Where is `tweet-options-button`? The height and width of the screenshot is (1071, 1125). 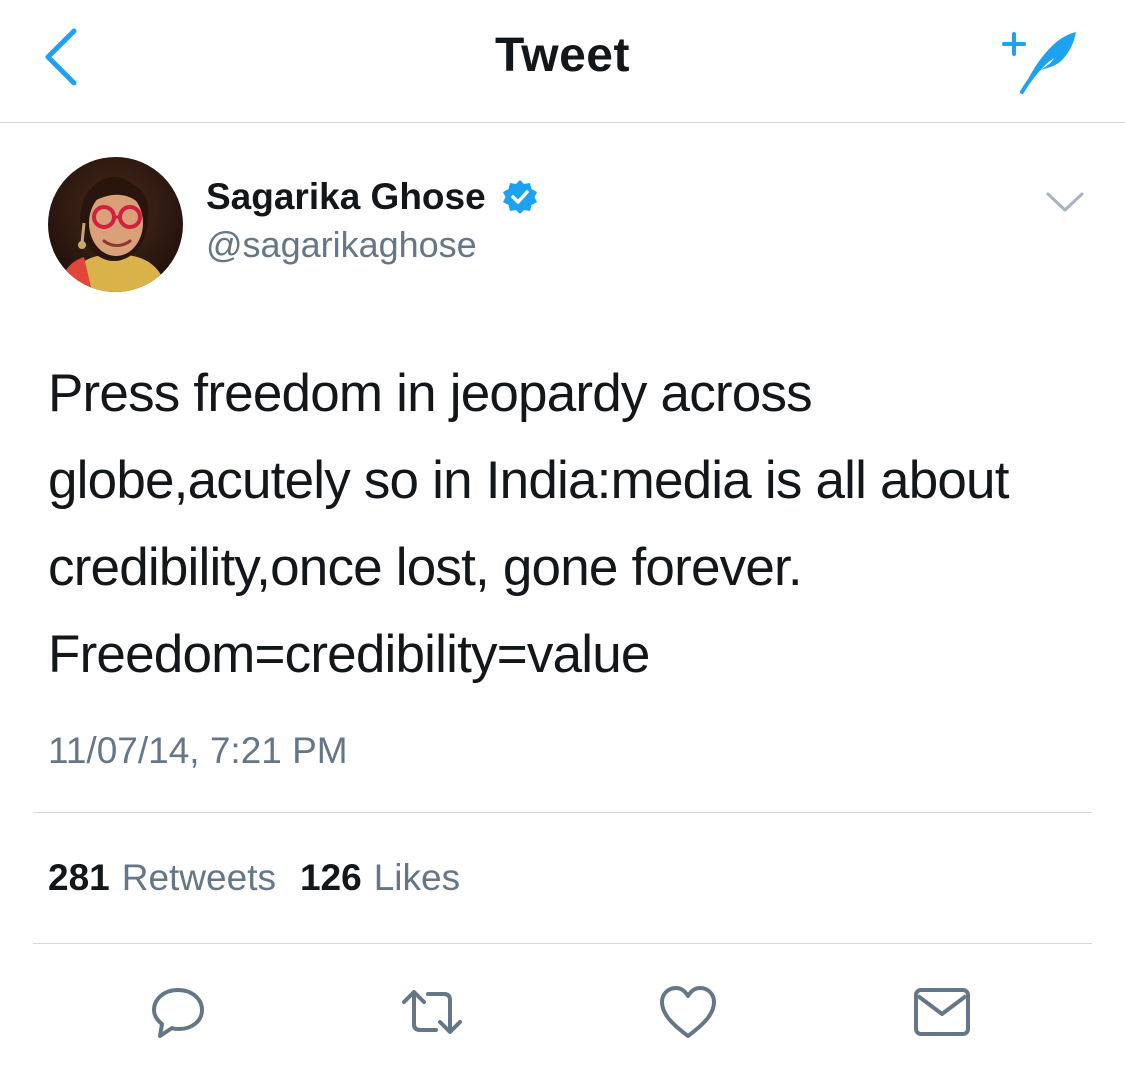
tweet-options-button is located at coordinates (1065, 202).